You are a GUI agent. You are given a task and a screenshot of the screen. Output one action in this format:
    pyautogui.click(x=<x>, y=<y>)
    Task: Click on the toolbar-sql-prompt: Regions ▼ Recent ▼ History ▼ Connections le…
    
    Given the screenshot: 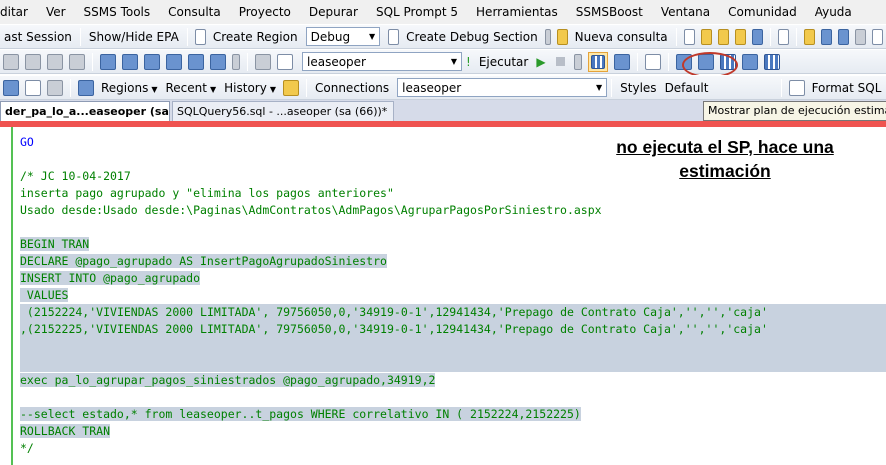 What is the action you would take?
    pyautogui.click(x=443, y=87)
    